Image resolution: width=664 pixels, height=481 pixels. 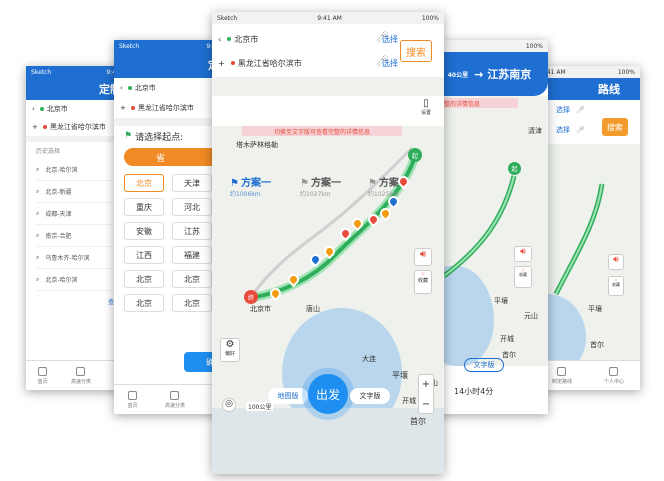 I want to click on zoom-out-icon: −, so click(x=426, y=404).